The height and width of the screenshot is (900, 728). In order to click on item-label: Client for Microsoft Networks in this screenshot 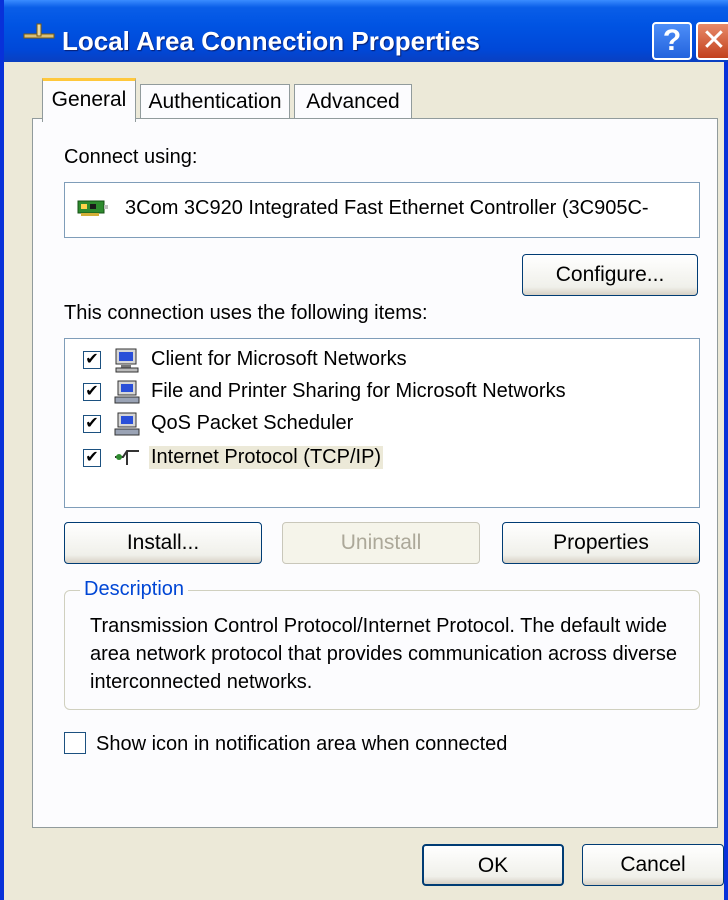, I will do `click(279, 359)`.